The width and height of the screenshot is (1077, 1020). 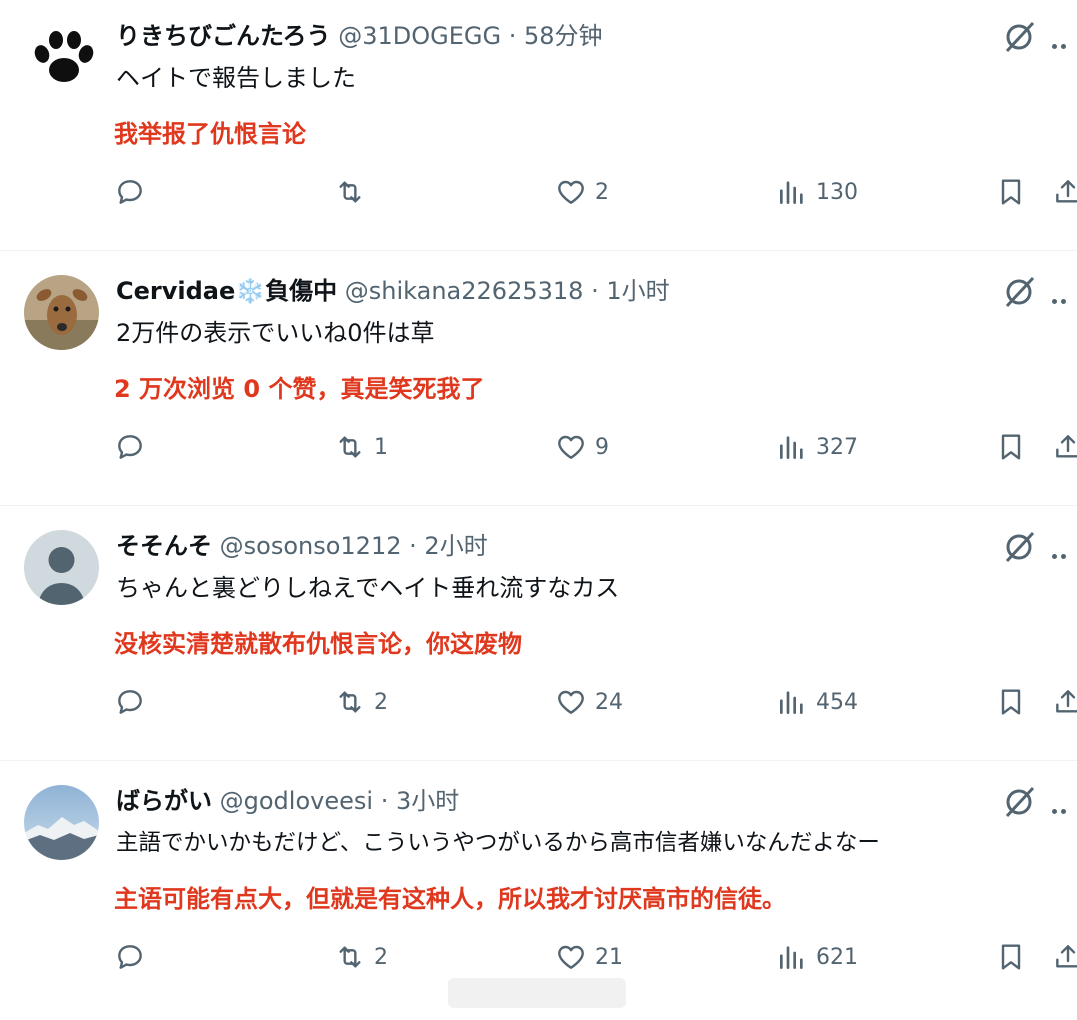 I want to click on like-button: 2, so click(x=582, y=192).